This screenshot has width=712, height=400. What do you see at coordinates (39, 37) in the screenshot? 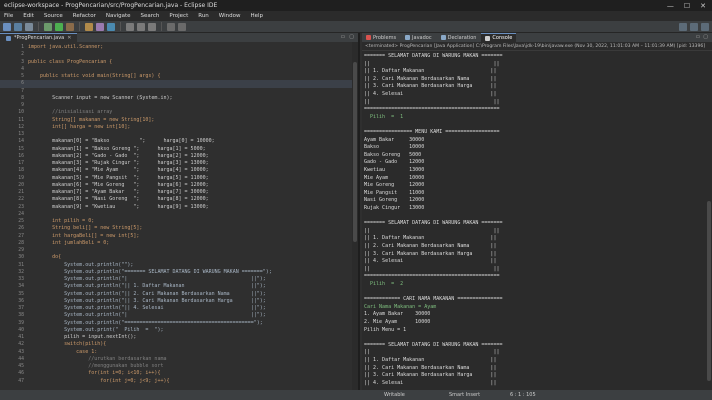
I see `tab-progpencarian: *ProgPencarian.java ✕` at bounding box center [39, 37].